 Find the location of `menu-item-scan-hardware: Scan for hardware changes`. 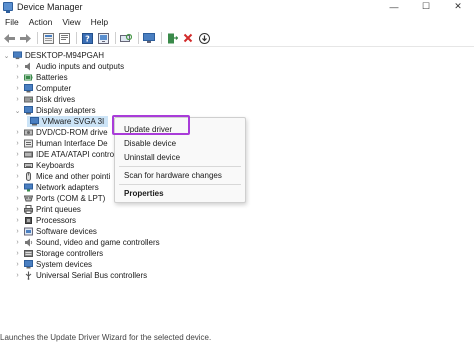

menu-item-scan-hardware: Scan for hardware changes is located at coordinates (173, 175).